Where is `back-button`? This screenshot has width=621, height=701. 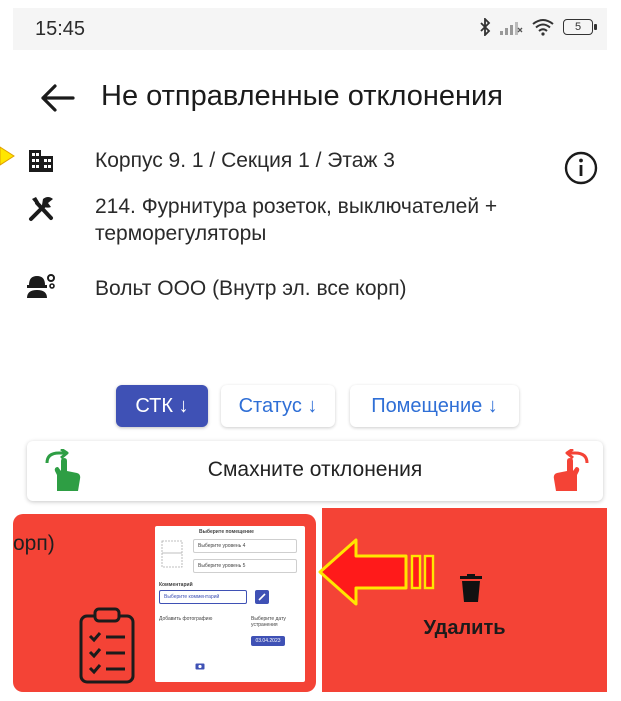
back-button is located at coordinates (57, 98).